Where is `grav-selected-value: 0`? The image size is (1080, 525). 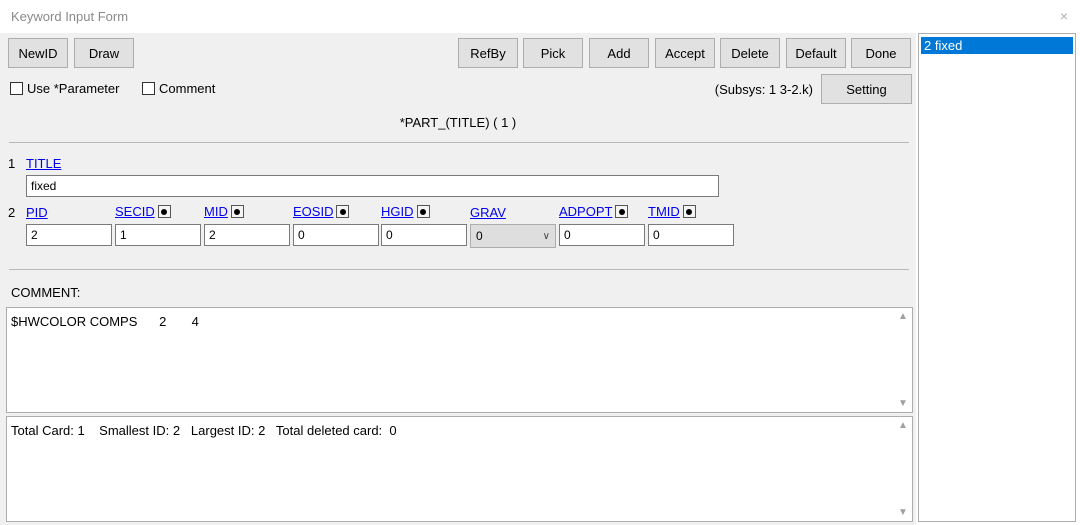 grav-selected-value: 0 is located at coordinates (479, 236).